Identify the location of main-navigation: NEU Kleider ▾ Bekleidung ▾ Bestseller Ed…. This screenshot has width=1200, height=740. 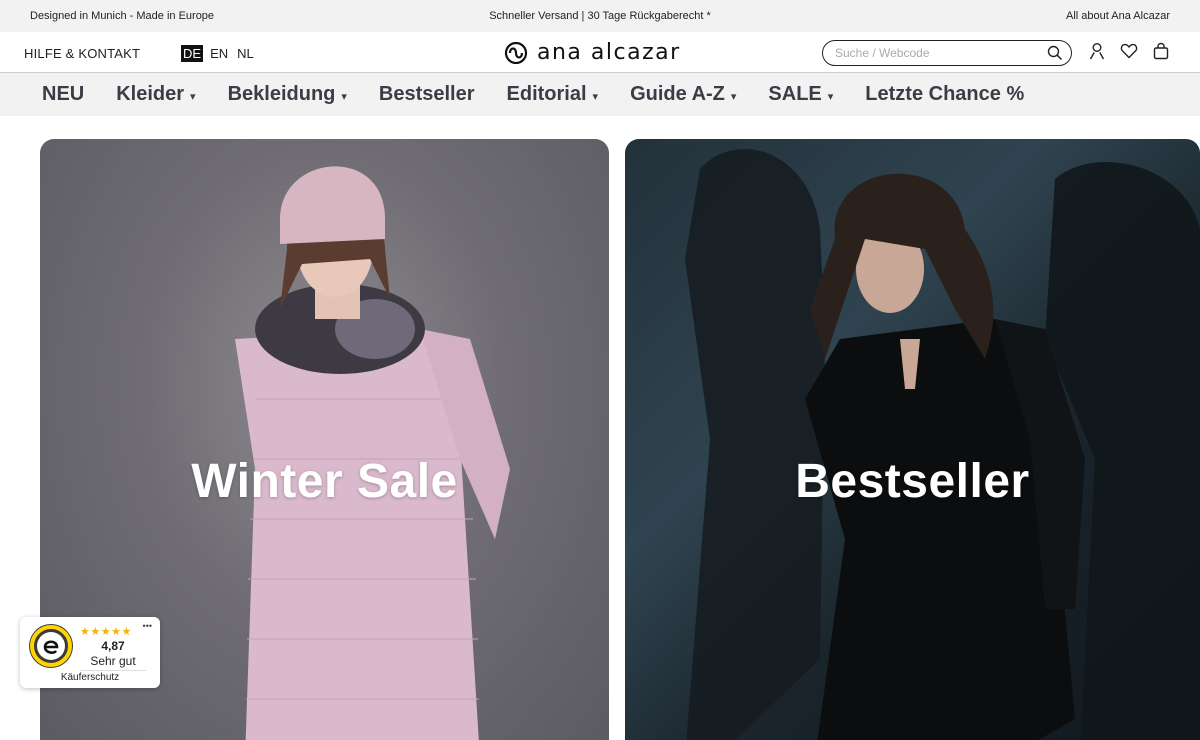
(600, 94).